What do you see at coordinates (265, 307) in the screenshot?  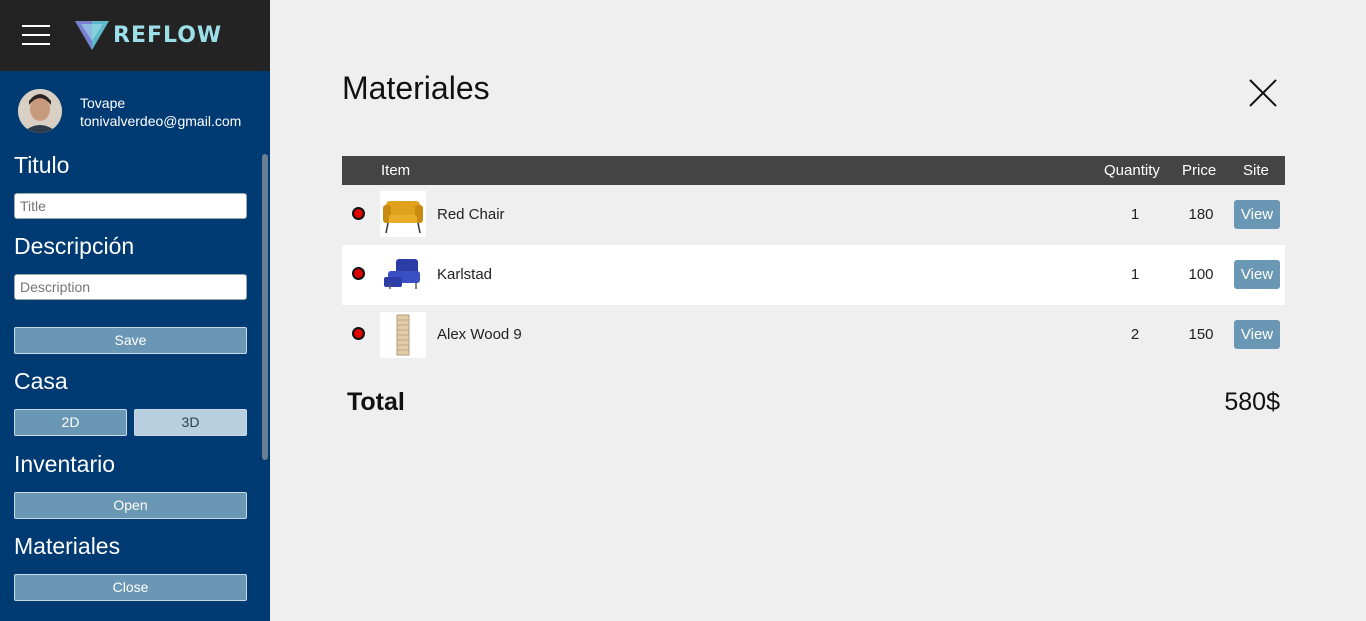 I see `sidebar-scrollbar` at bounding box center [265, 307].